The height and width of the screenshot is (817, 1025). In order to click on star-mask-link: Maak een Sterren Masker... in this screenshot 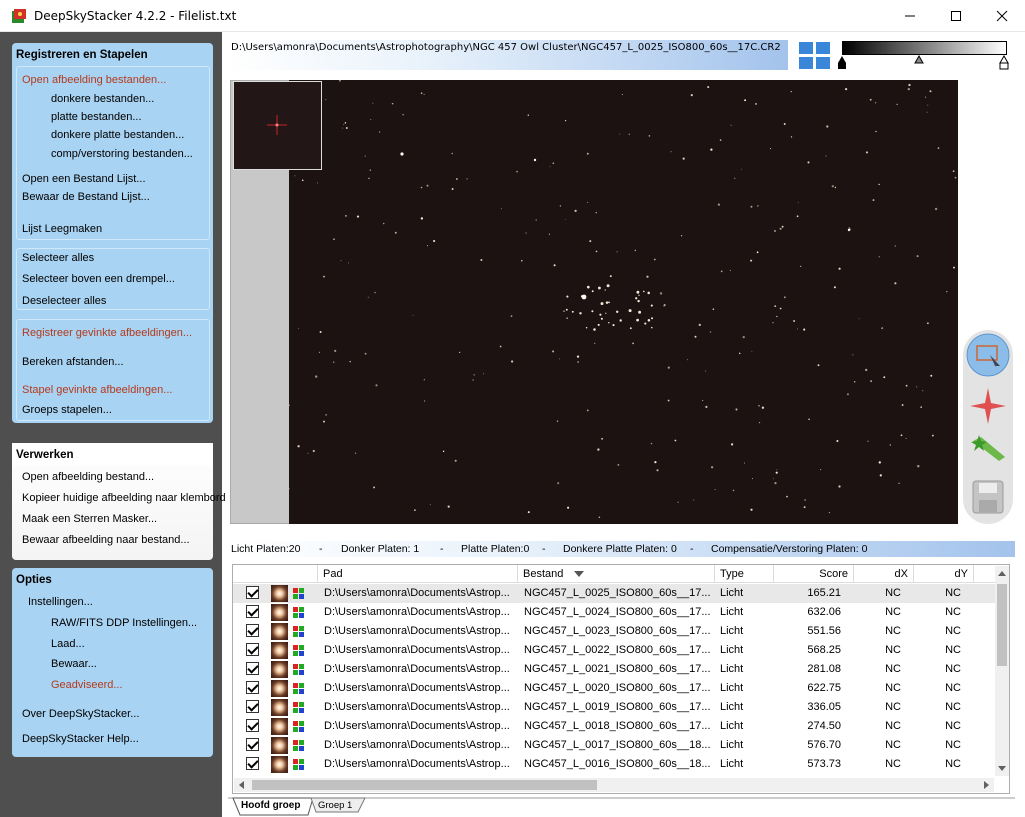, I will do `click(89, 519)`.